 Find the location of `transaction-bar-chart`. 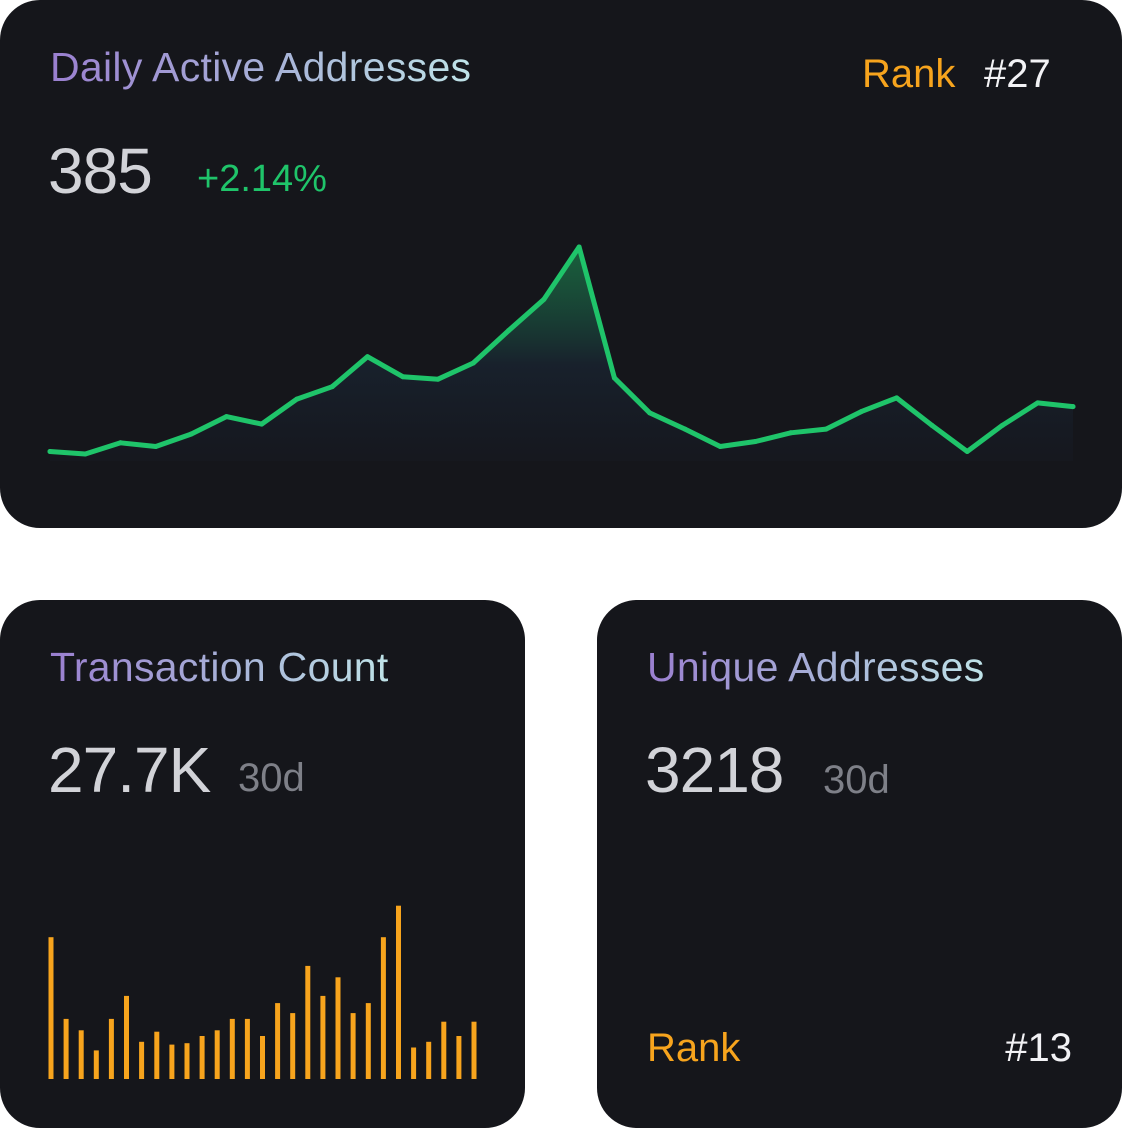

transaction-bar-chart is located at coordinates (262, 992).